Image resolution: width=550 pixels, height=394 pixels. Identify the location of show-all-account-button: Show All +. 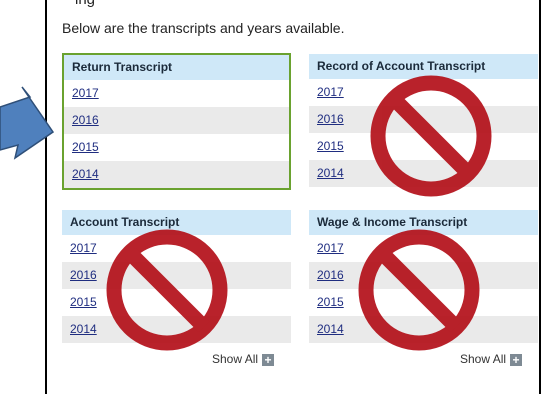
(243, 359).